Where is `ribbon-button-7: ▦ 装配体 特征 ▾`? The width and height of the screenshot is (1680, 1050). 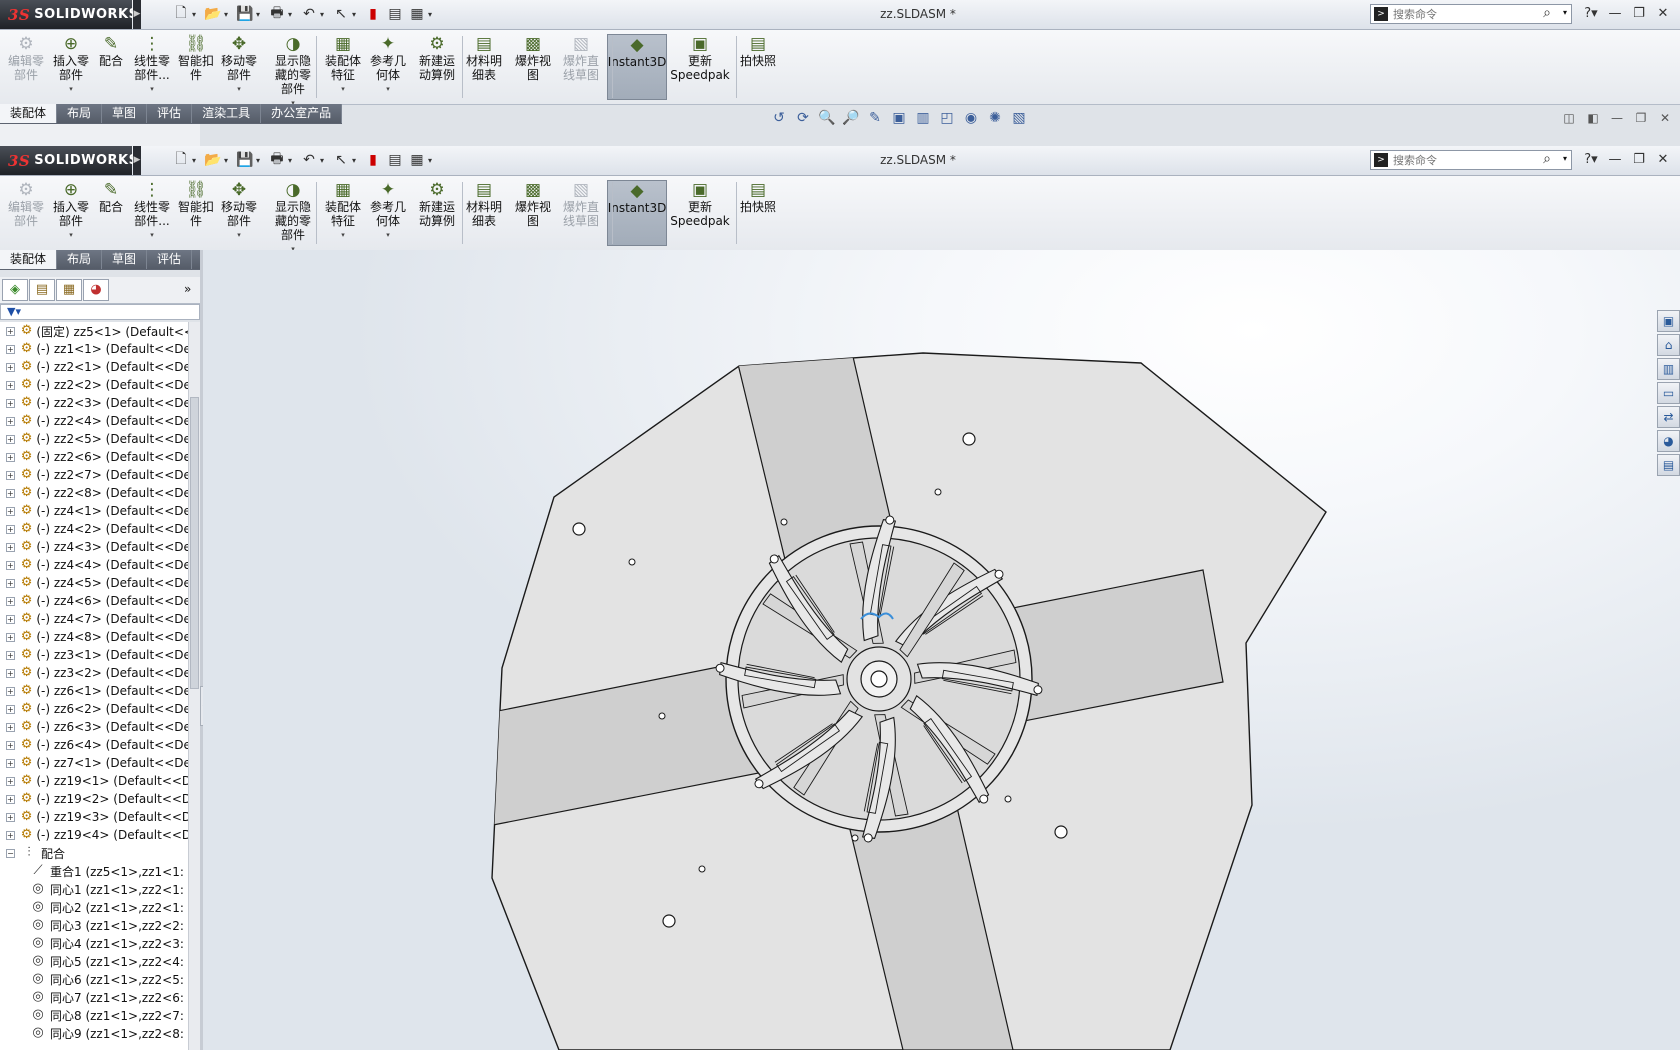 ribbon-button-7: ▦ 装配体 特征 ▾ is located at coordinates (343, 213).